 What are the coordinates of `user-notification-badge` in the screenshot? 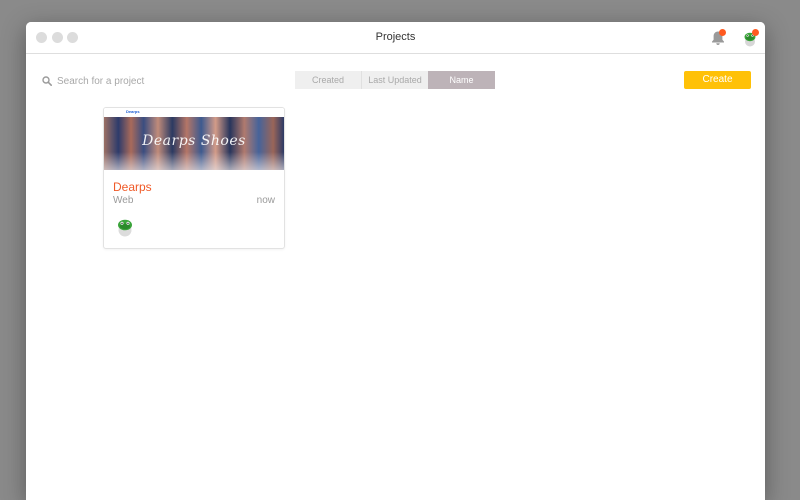 It's located at (755, 32).